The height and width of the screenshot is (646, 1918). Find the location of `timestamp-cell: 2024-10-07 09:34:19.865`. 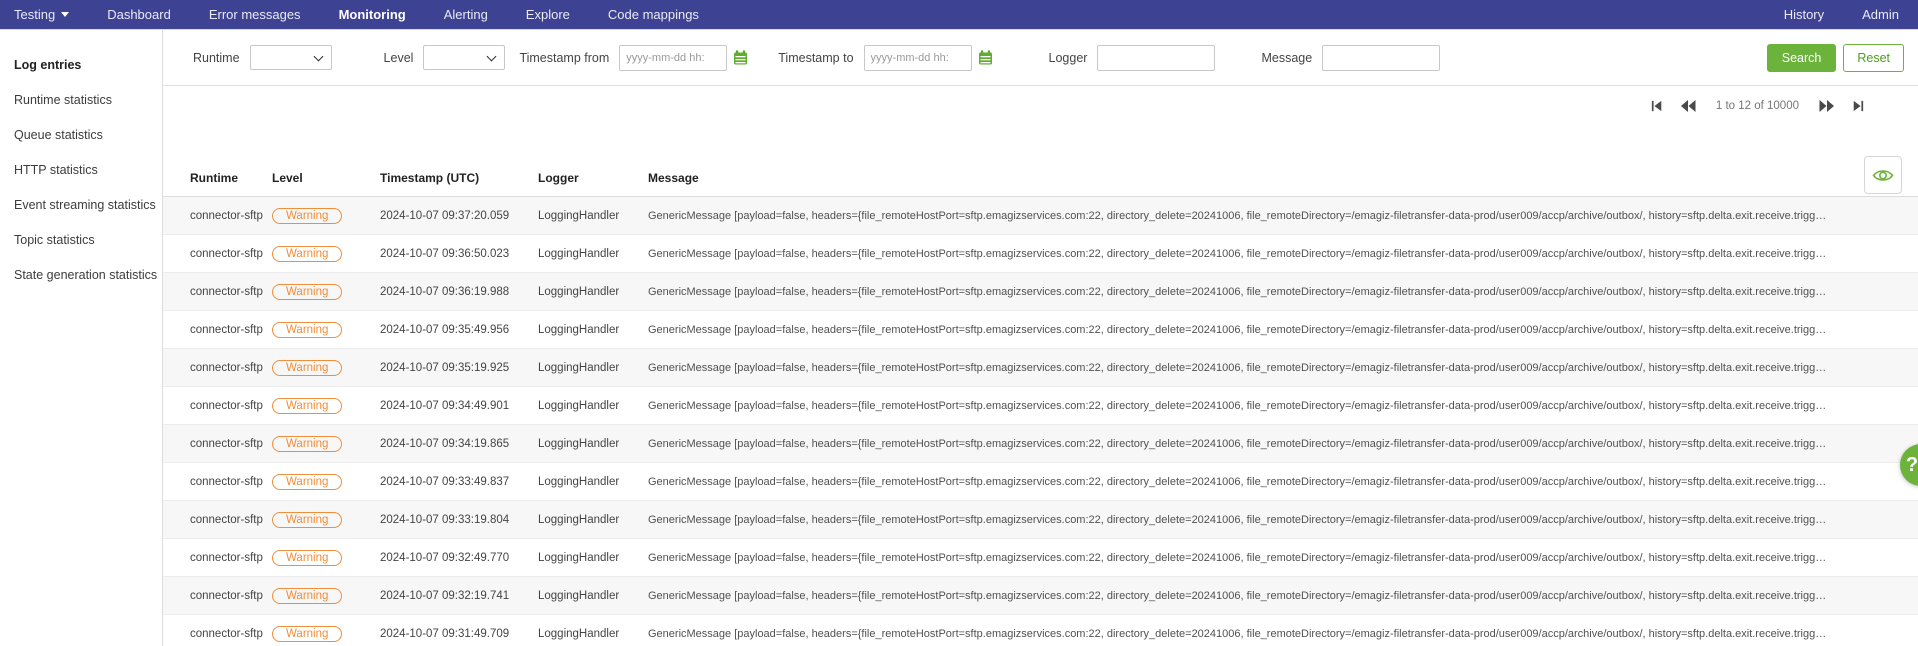

timestamp-cell: 2024-10-07 09:34:19.865 is located at coordinates (445, 443).